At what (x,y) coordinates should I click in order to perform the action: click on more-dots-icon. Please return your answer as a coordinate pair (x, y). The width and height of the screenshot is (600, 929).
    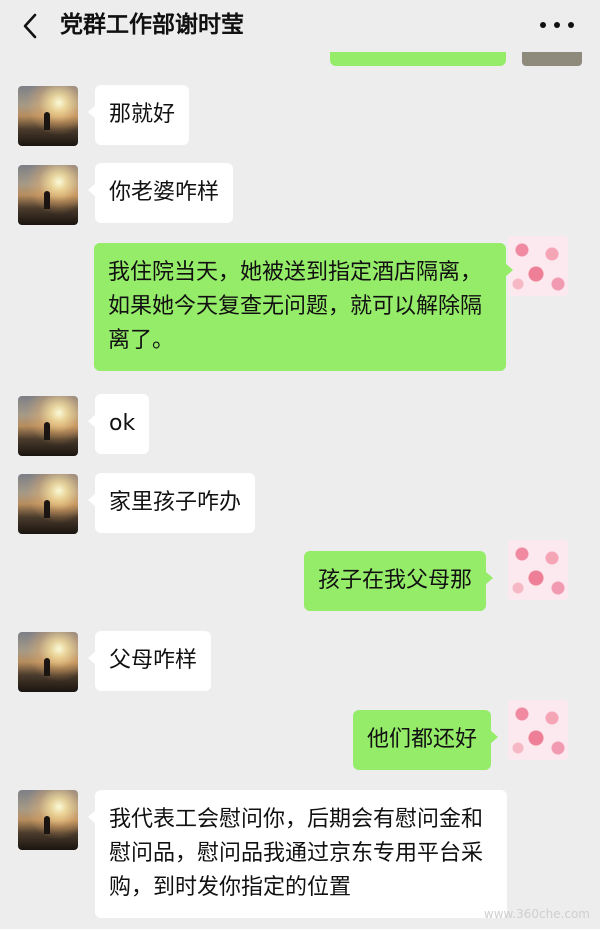
    Looking at the image, I should click on (558, 26).